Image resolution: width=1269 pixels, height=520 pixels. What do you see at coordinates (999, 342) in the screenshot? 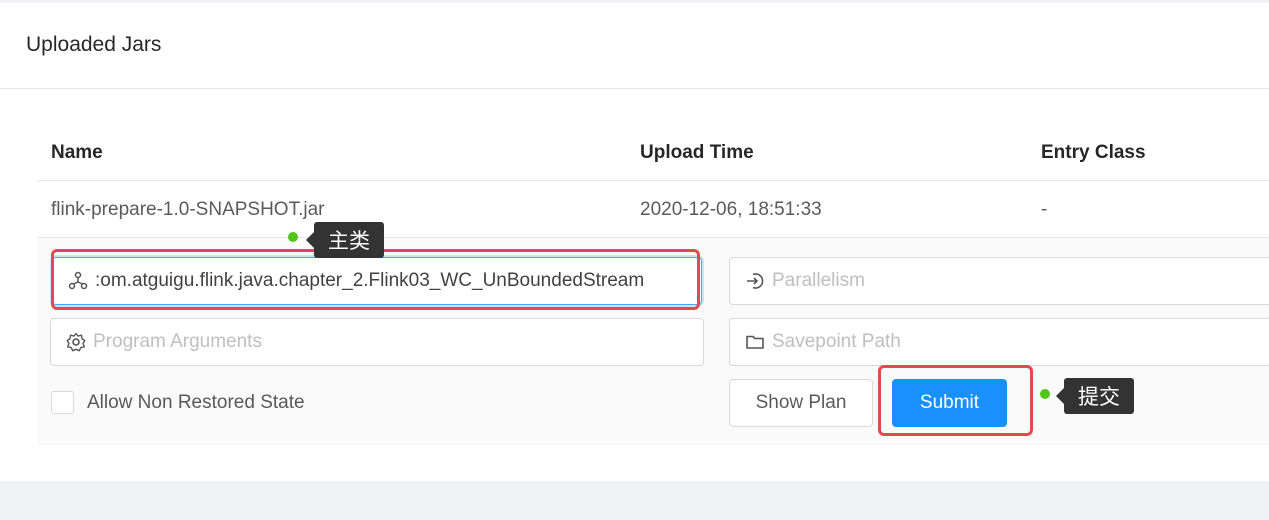
I see `savepoint-path-input: Savepoint Path` at bounding box center [999, 342].